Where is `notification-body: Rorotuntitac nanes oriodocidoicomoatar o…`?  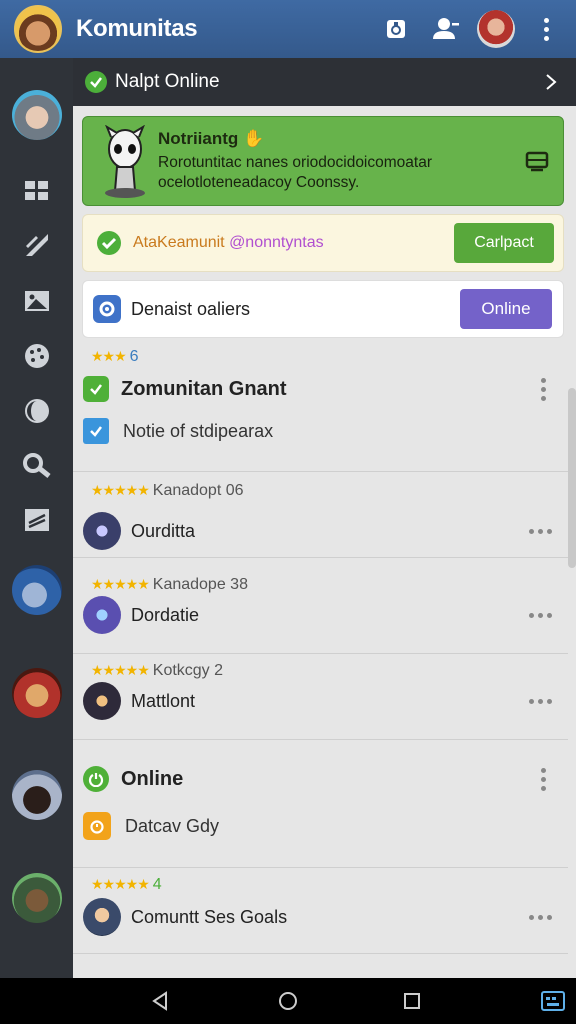 notification-body: Rorotuntitac nanes oriodocidoicomoatar o… is located at coordinates (295, 172).